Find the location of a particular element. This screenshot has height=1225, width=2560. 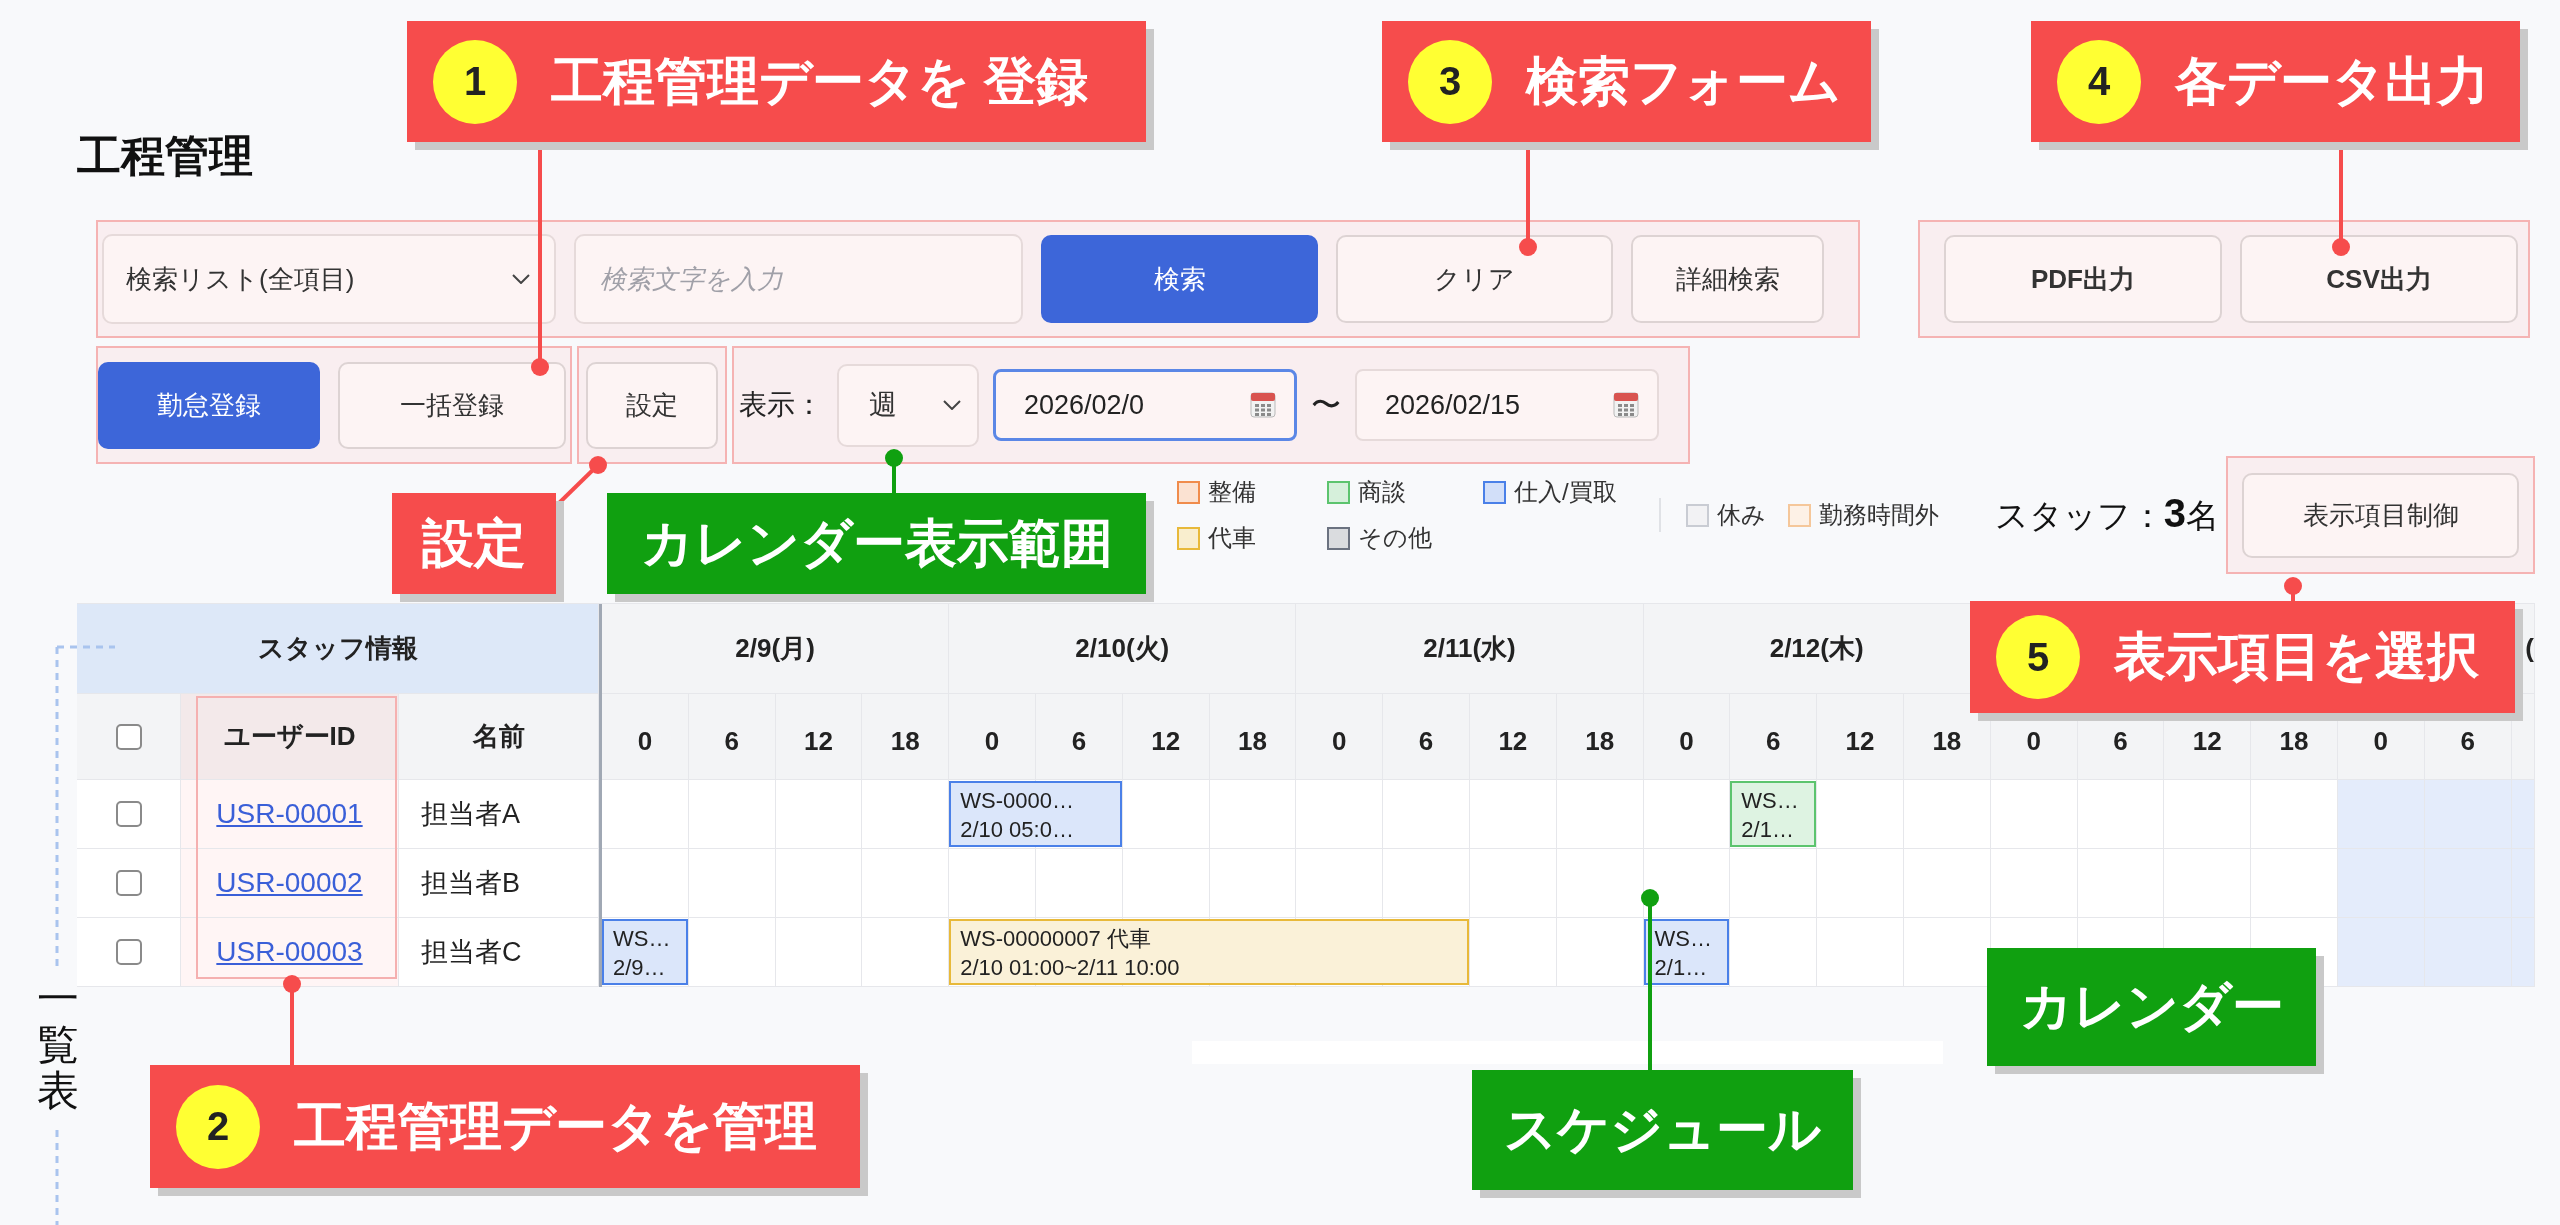

step-number: 2 is located at coordinates (218, 1126).